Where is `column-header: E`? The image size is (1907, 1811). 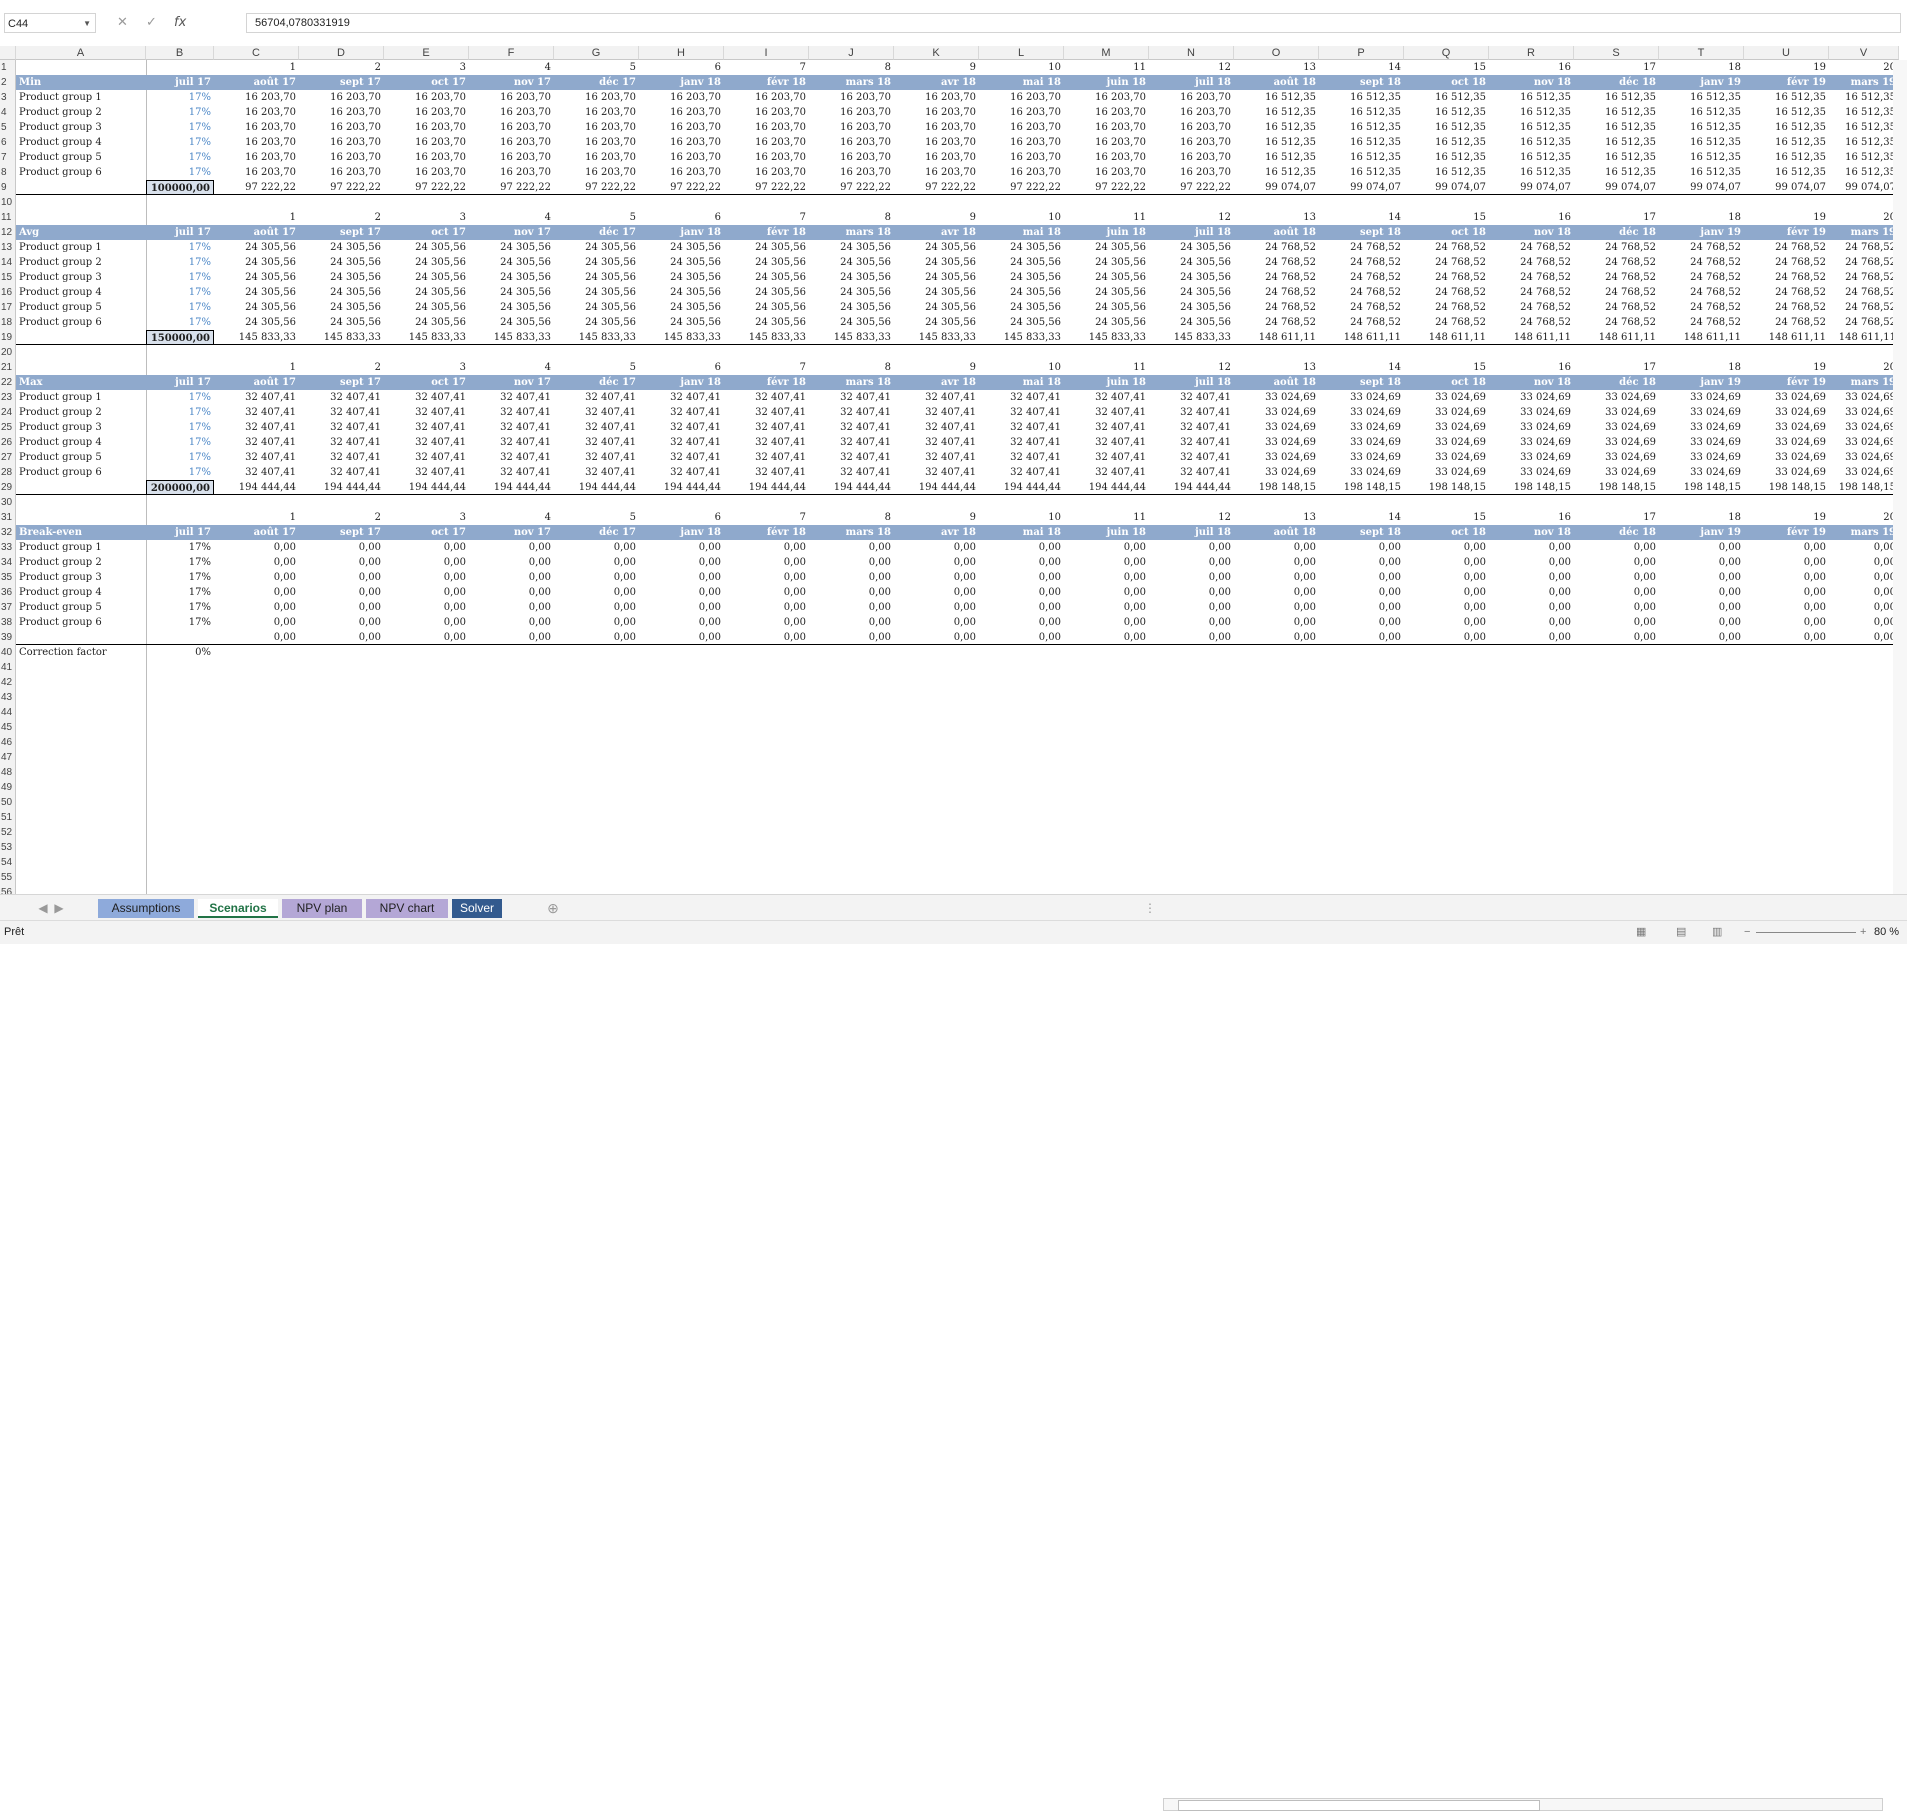
column-header: E is located at coordinates (426, 53).